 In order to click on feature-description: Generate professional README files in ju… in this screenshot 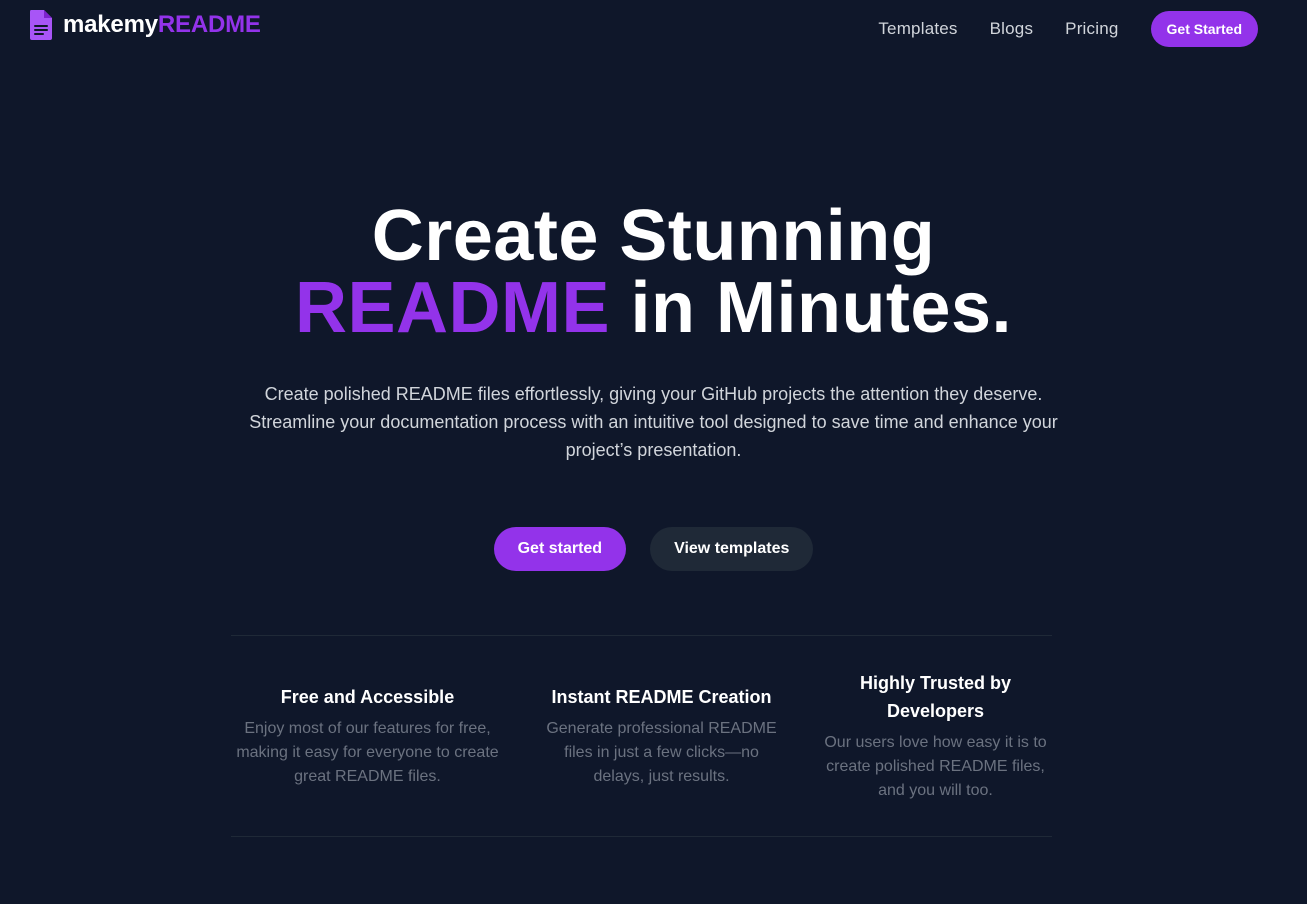, I will do `click(661, 752)`.